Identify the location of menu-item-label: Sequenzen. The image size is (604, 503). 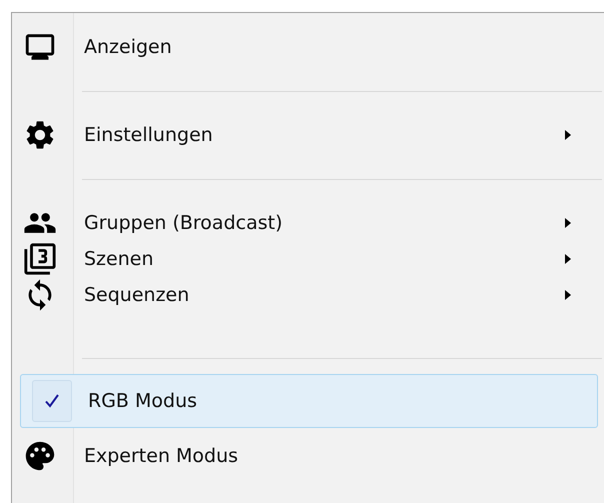
(137, 295).